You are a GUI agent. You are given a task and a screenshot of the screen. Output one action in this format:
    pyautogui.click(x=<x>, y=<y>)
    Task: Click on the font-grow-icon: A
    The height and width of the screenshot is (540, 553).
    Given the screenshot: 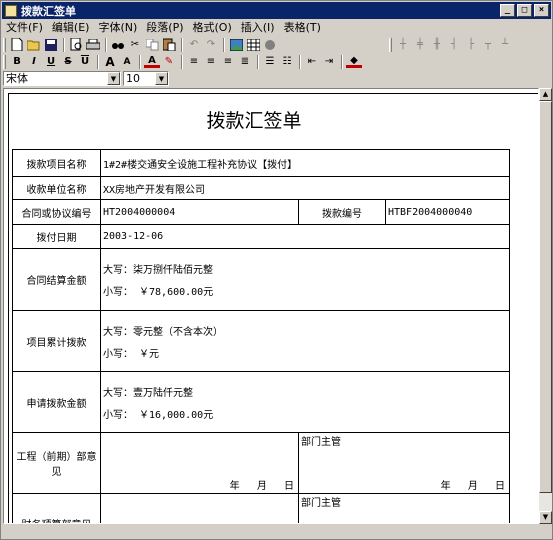 What is the action you would take?
    pyautogui.click(x=110, y=61)
    